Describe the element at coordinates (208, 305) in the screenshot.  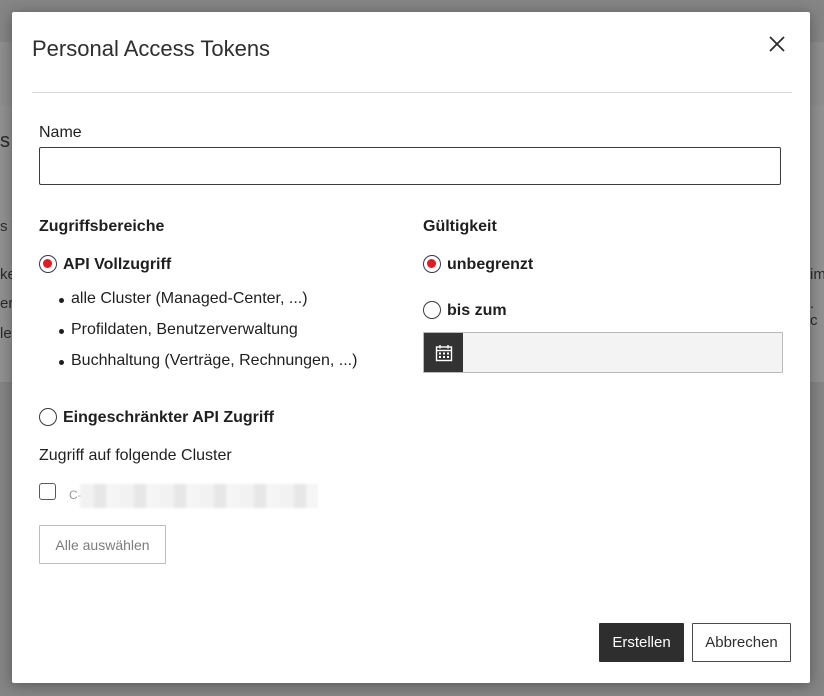
I see `list-item: alle Cluster (Managed-Center, ...)` at that location.